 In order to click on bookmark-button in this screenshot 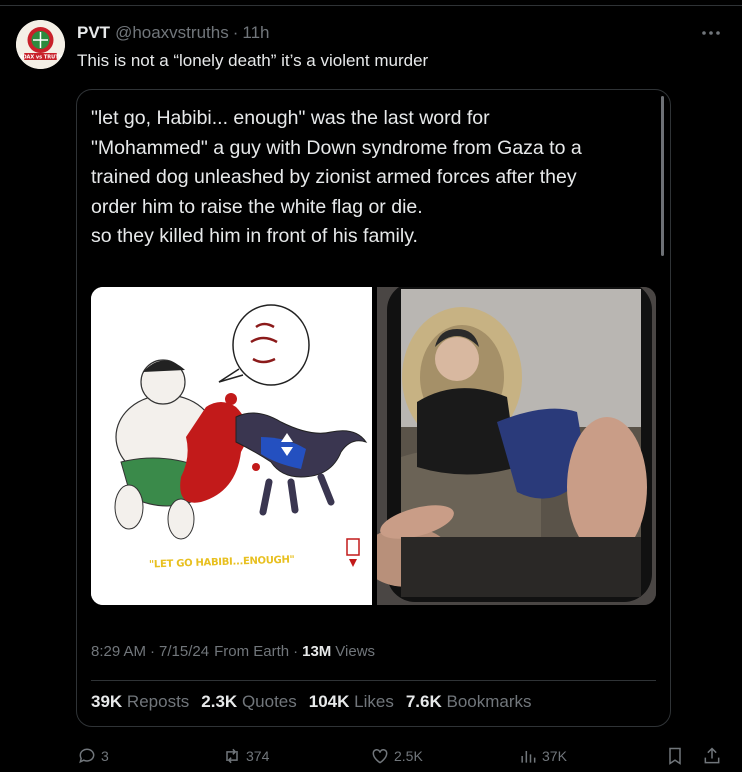, I will do `click(677, 756)`.